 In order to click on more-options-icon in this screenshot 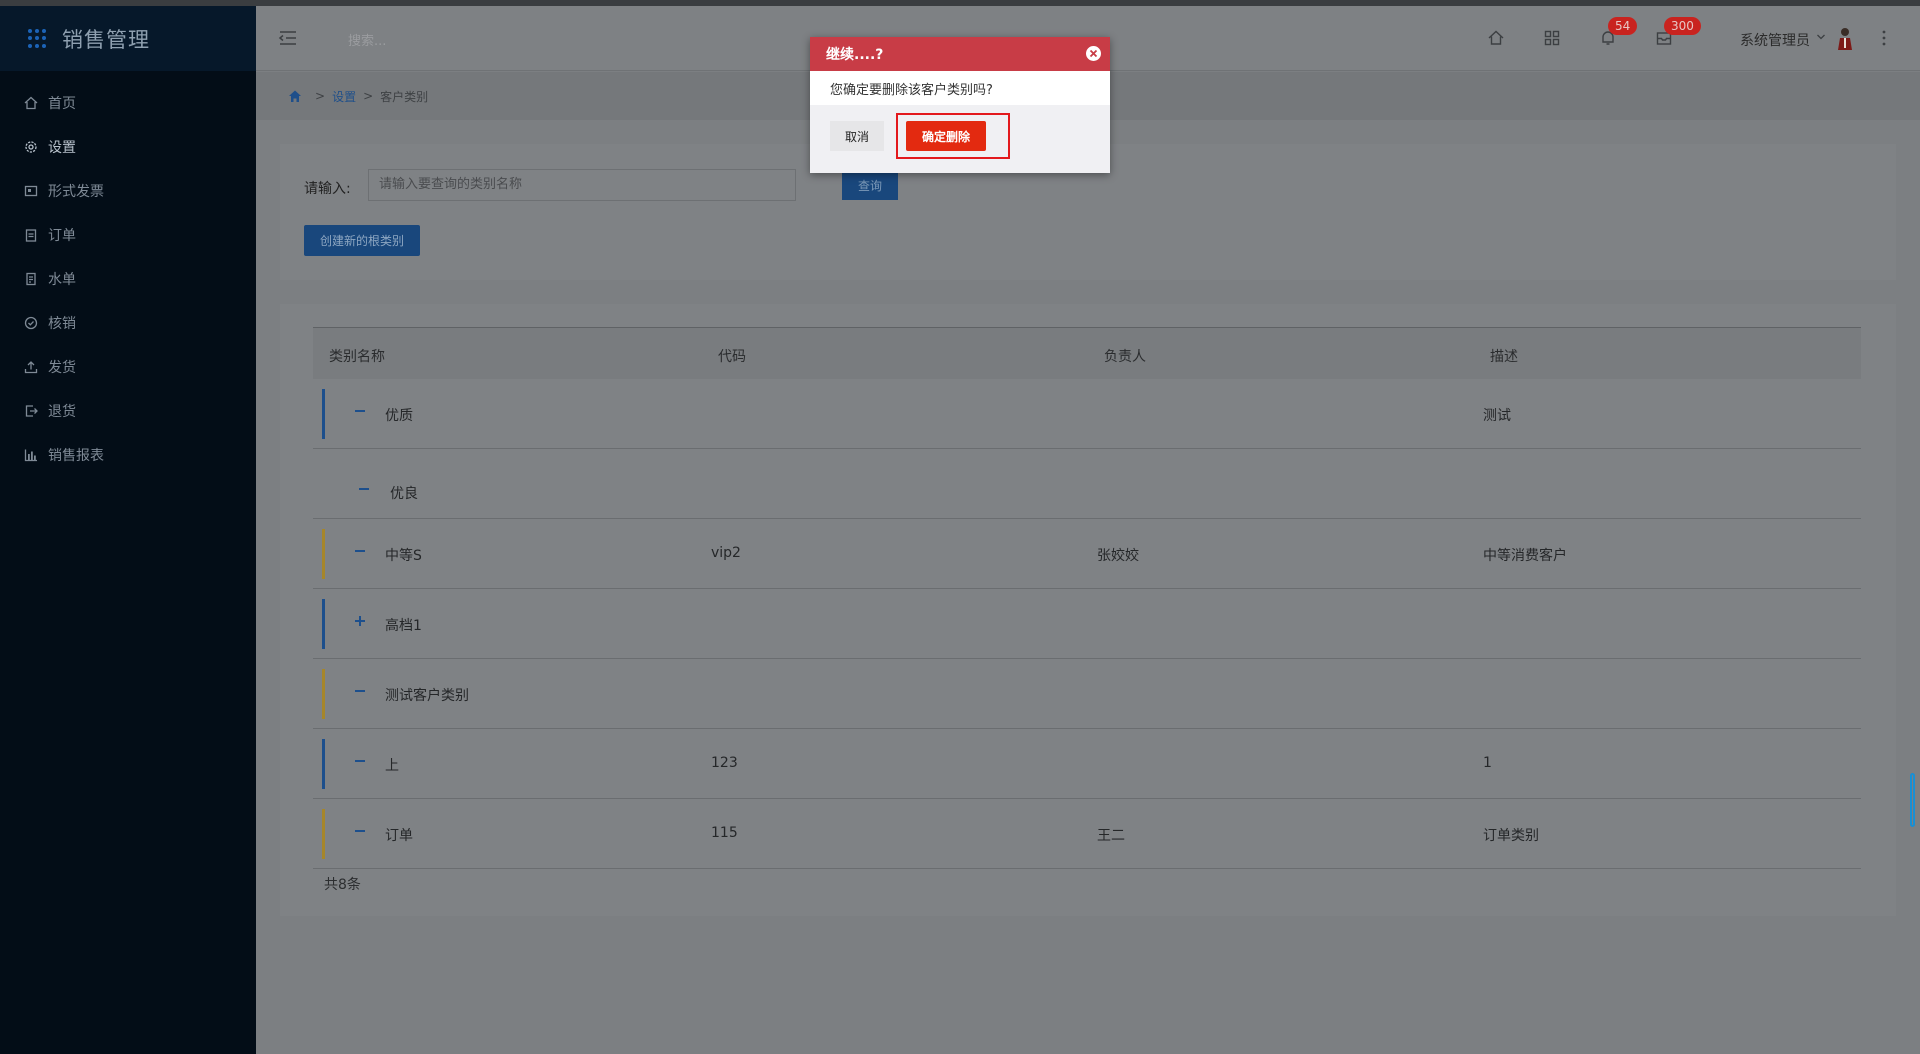, I will do `click(1884, 38)`.